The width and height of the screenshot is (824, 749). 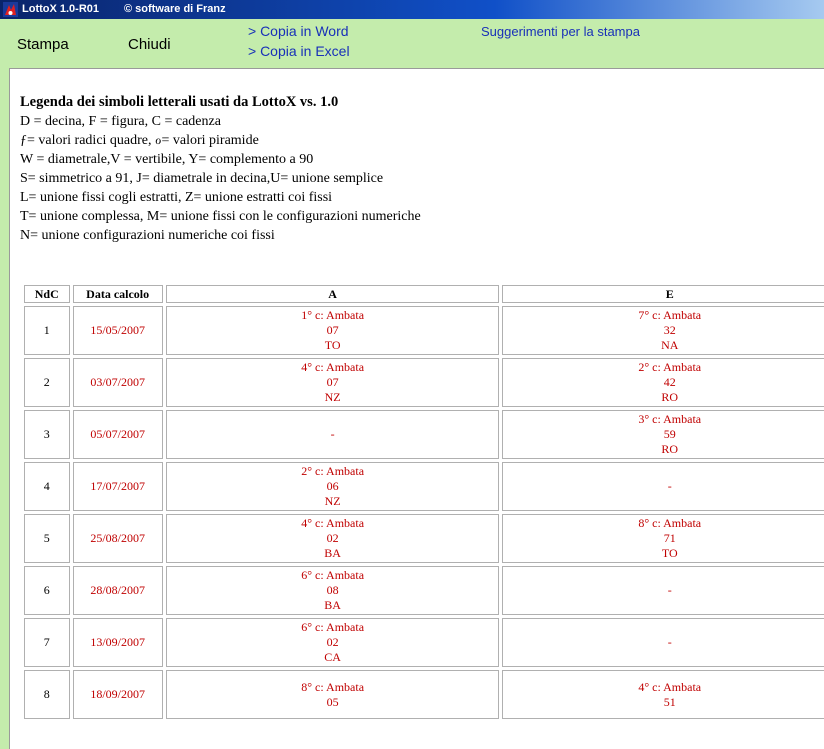 What do you see at coordinates (47, 294) in the screenshot?
I see `header-ndc: NdC` at bounding box center [47, 294].